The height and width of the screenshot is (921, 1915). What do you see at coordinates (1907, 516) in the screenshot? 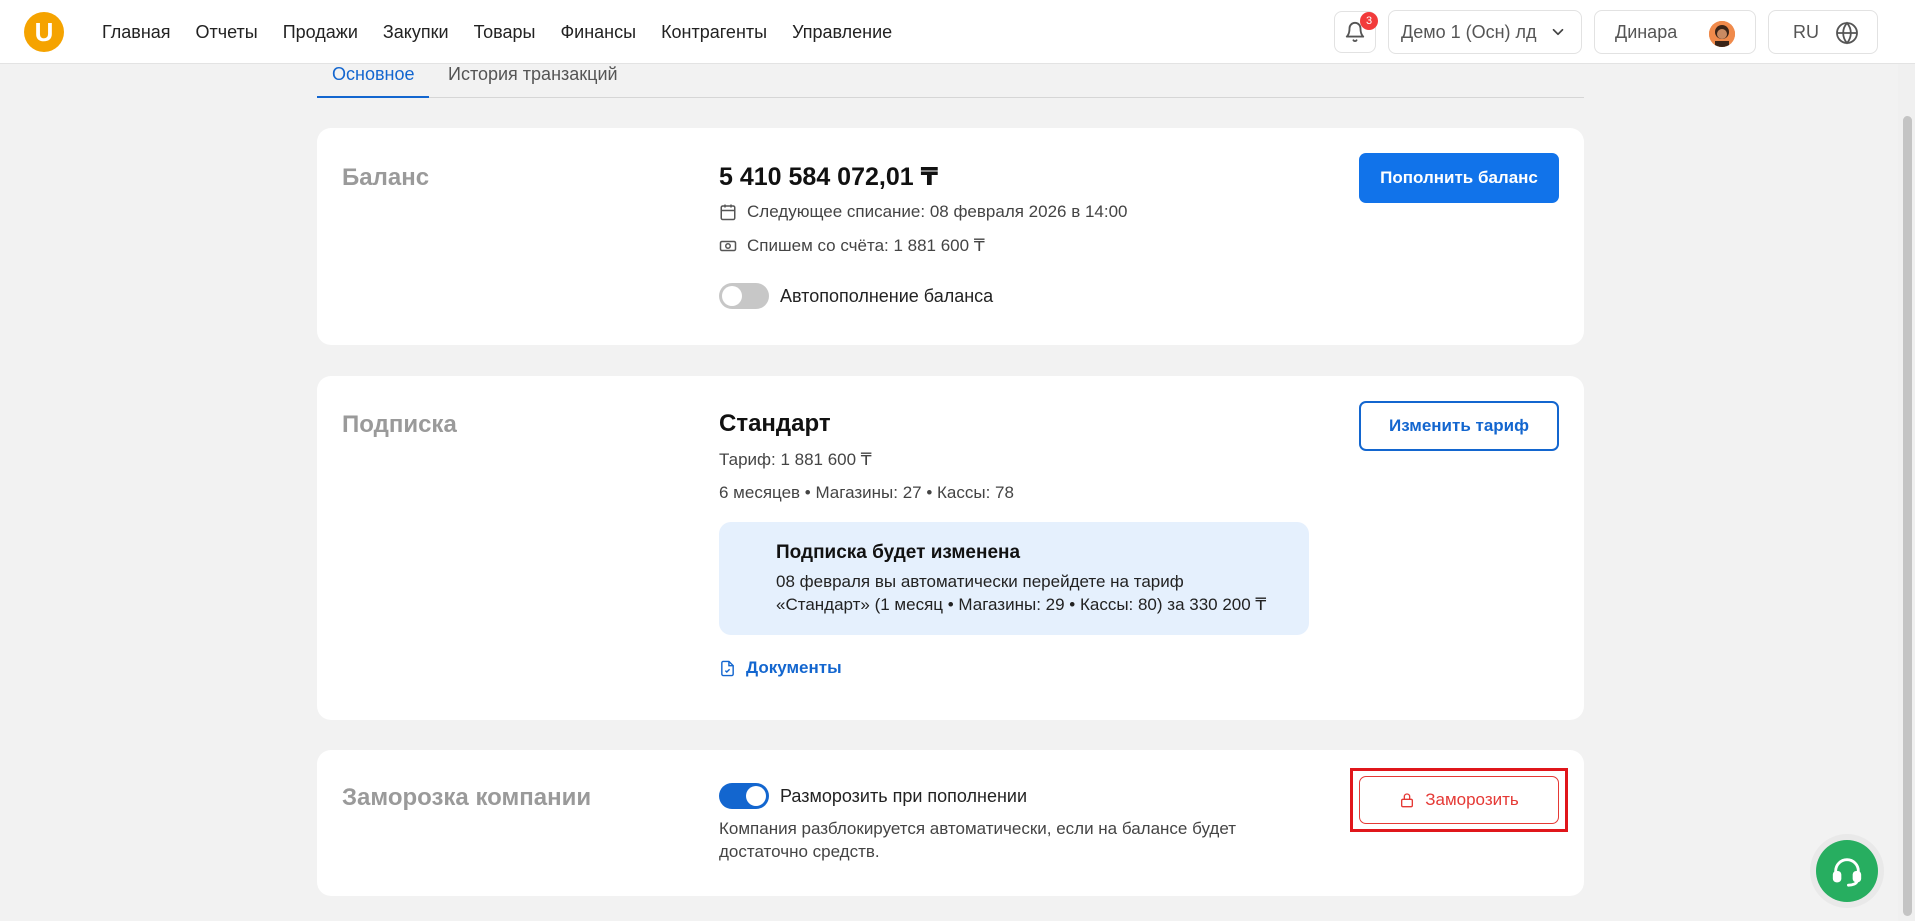
I see `scrollbar-thumb` at bounding box center [1907, 516].